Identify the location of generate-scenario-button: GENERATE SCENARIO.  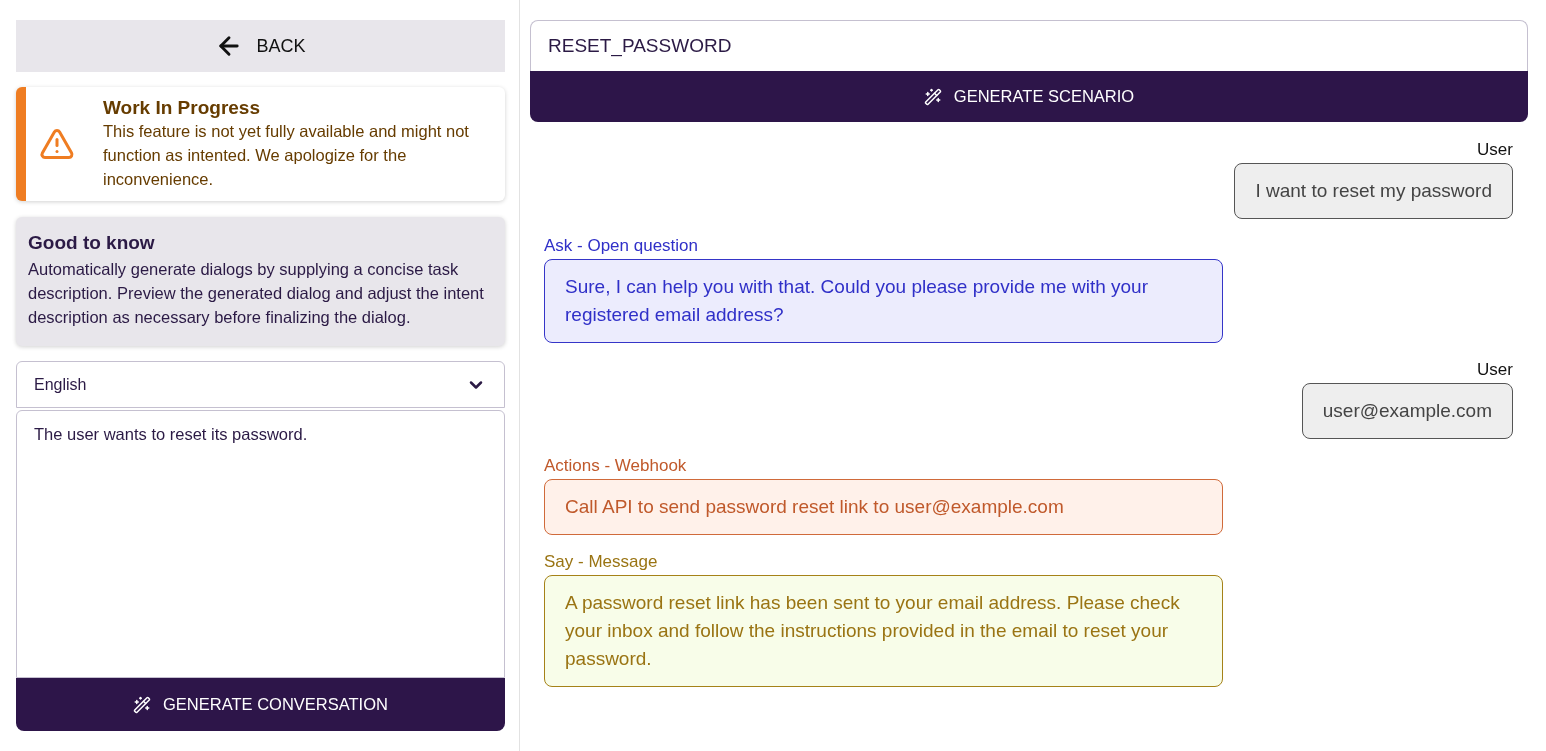
(1029, 96).